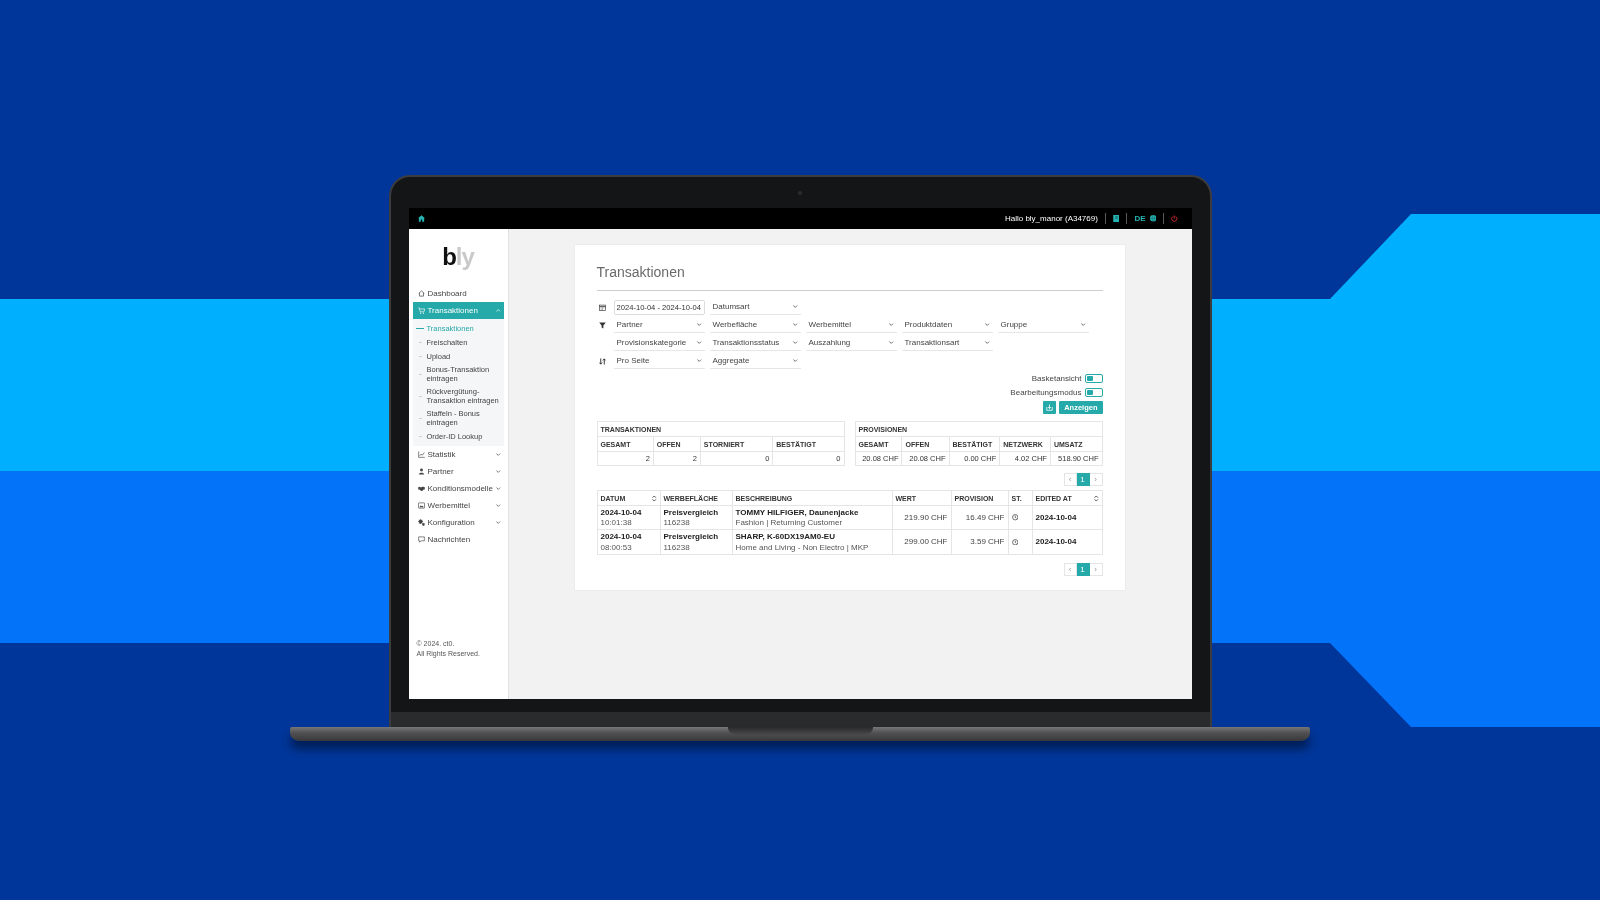 The image size is (1600, 900). Describe the element at coordinates (640, 272) in the screenshot. I see `page-title: Transaktionen` at that location.